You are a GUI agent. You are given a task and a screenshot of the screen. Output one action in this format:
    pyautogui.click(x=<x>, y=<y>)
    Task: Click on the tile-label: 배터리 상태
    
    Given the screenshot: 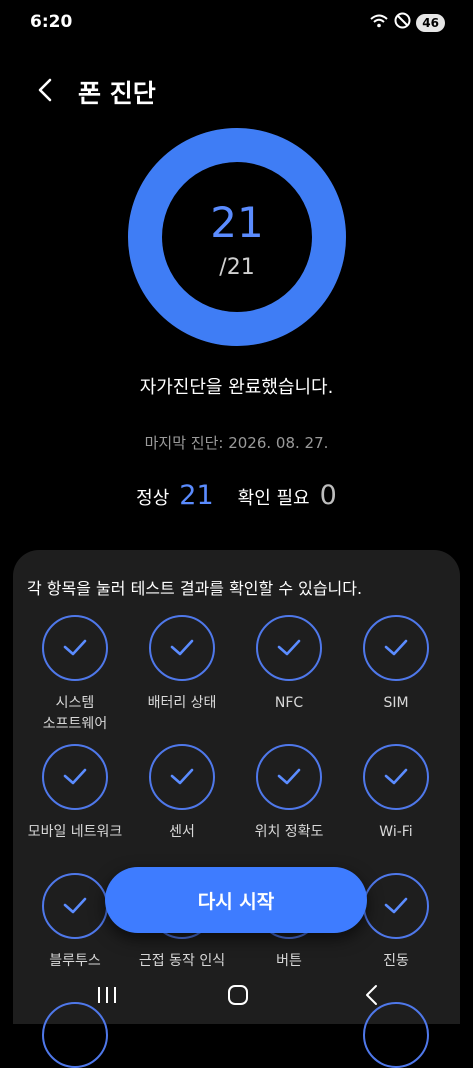 What is the action you would take?
    pyautogui.click(x=182, y=703)
    